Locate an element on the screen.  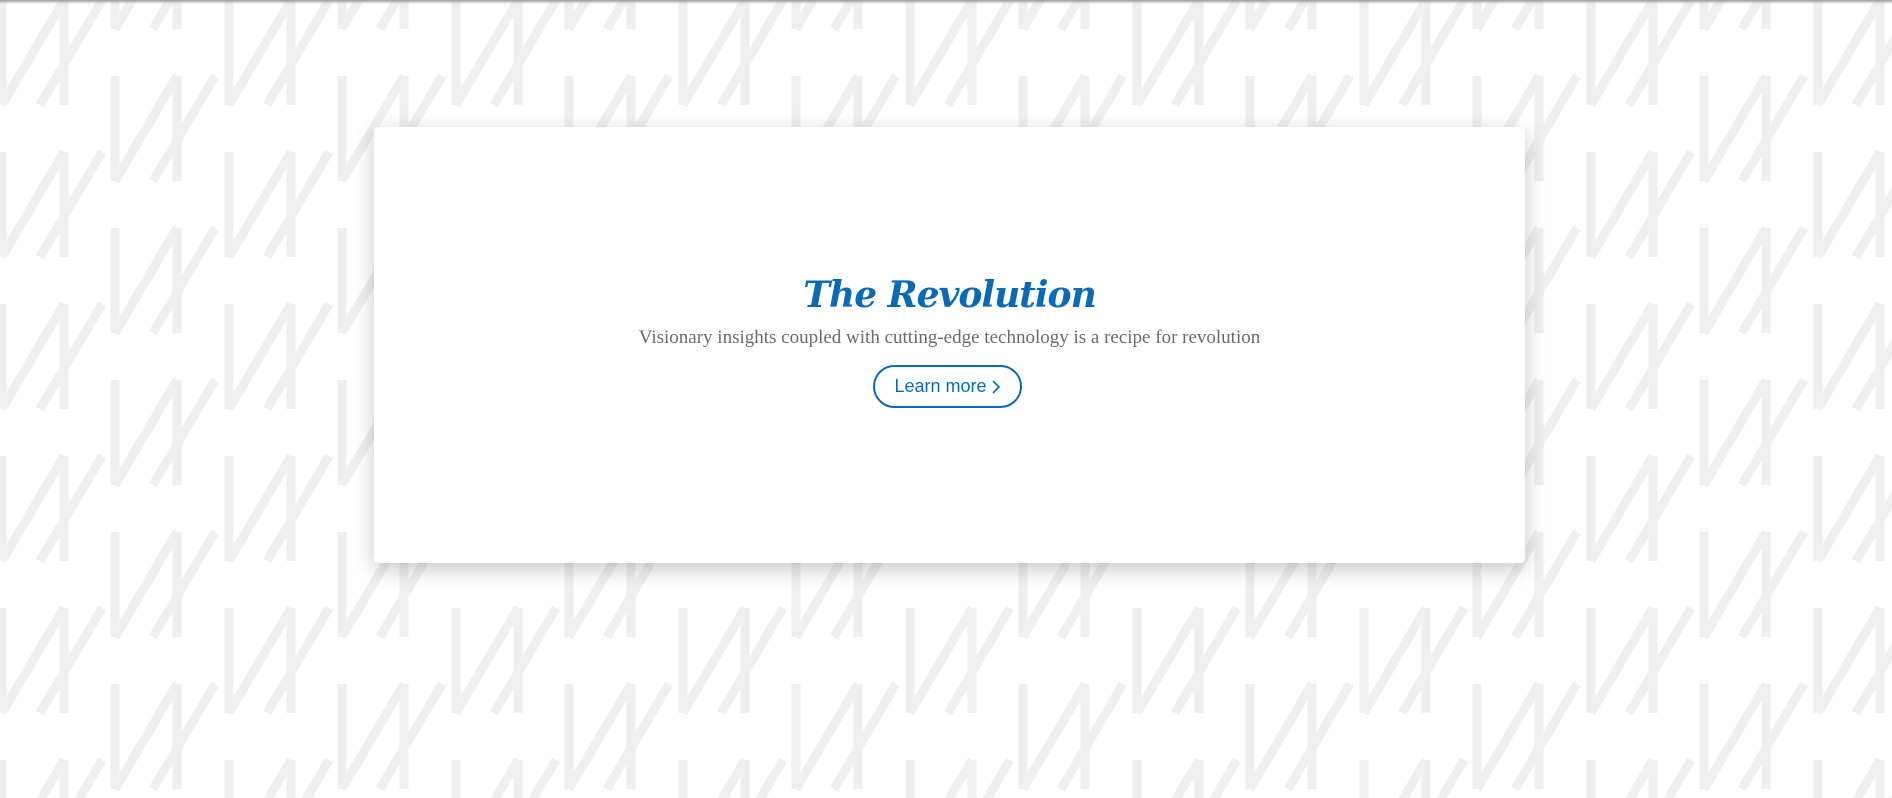
hero-title: The Revolution is located at coordinates (950, 295).